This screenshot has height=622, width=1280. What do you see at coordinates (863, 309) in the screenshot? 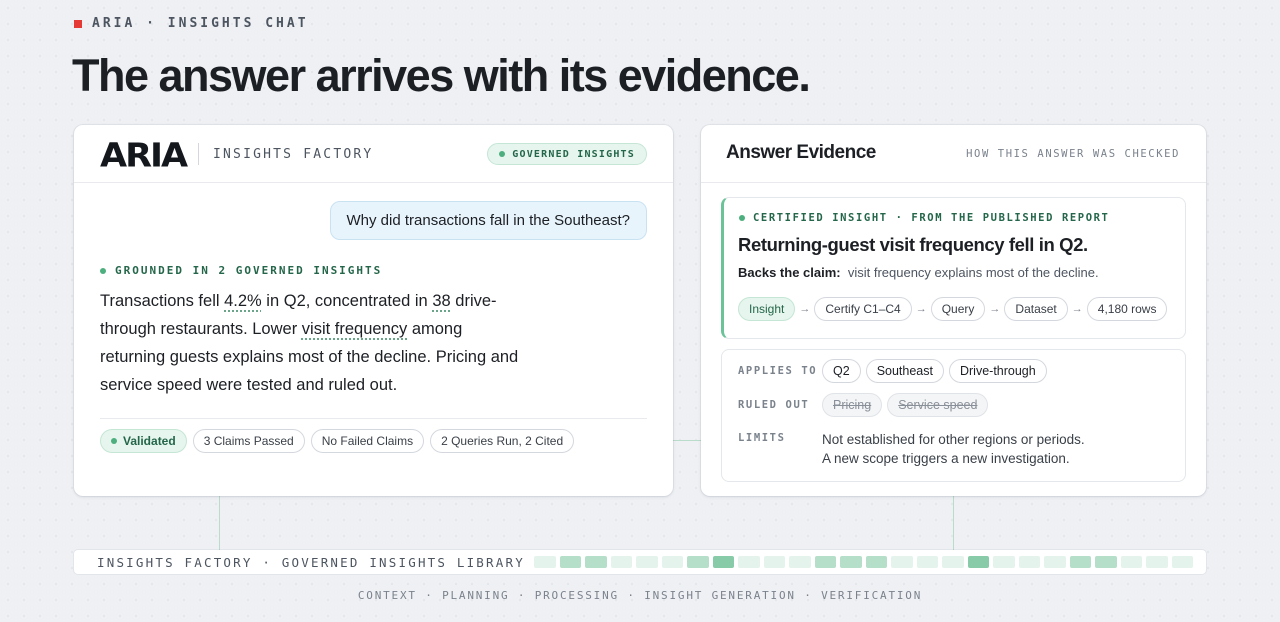
I see `lineage-step-certify: Certify C1–C4` at bounding box center [863, 309].